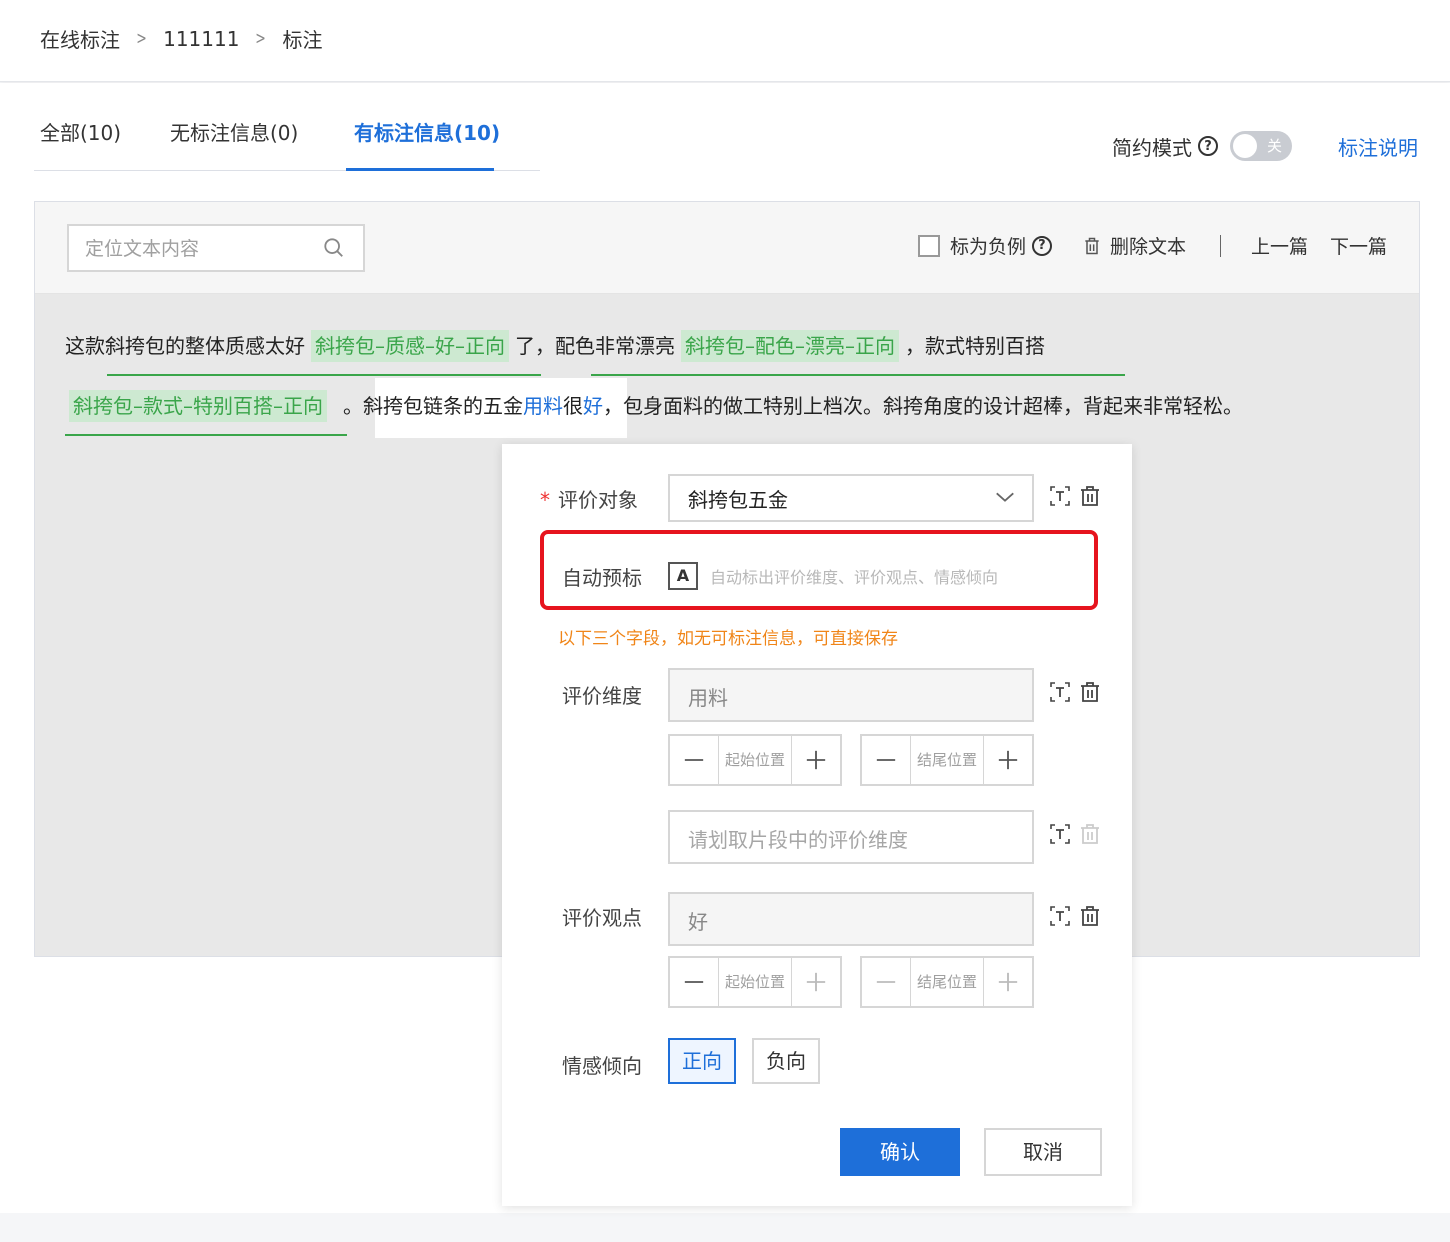  I want to click on tab-labeled: 有标注信息(10), so click(427, 131).